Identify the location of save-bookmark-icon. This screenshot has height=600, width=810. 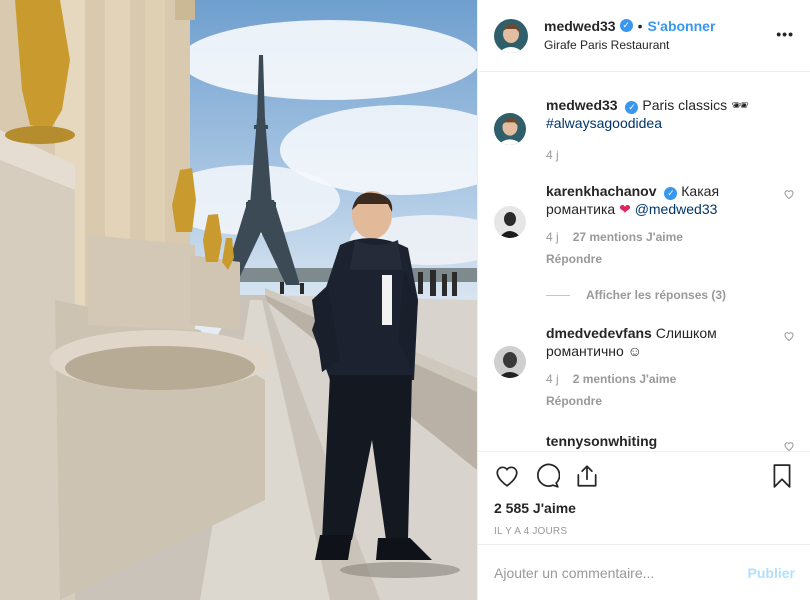
(782, 476).